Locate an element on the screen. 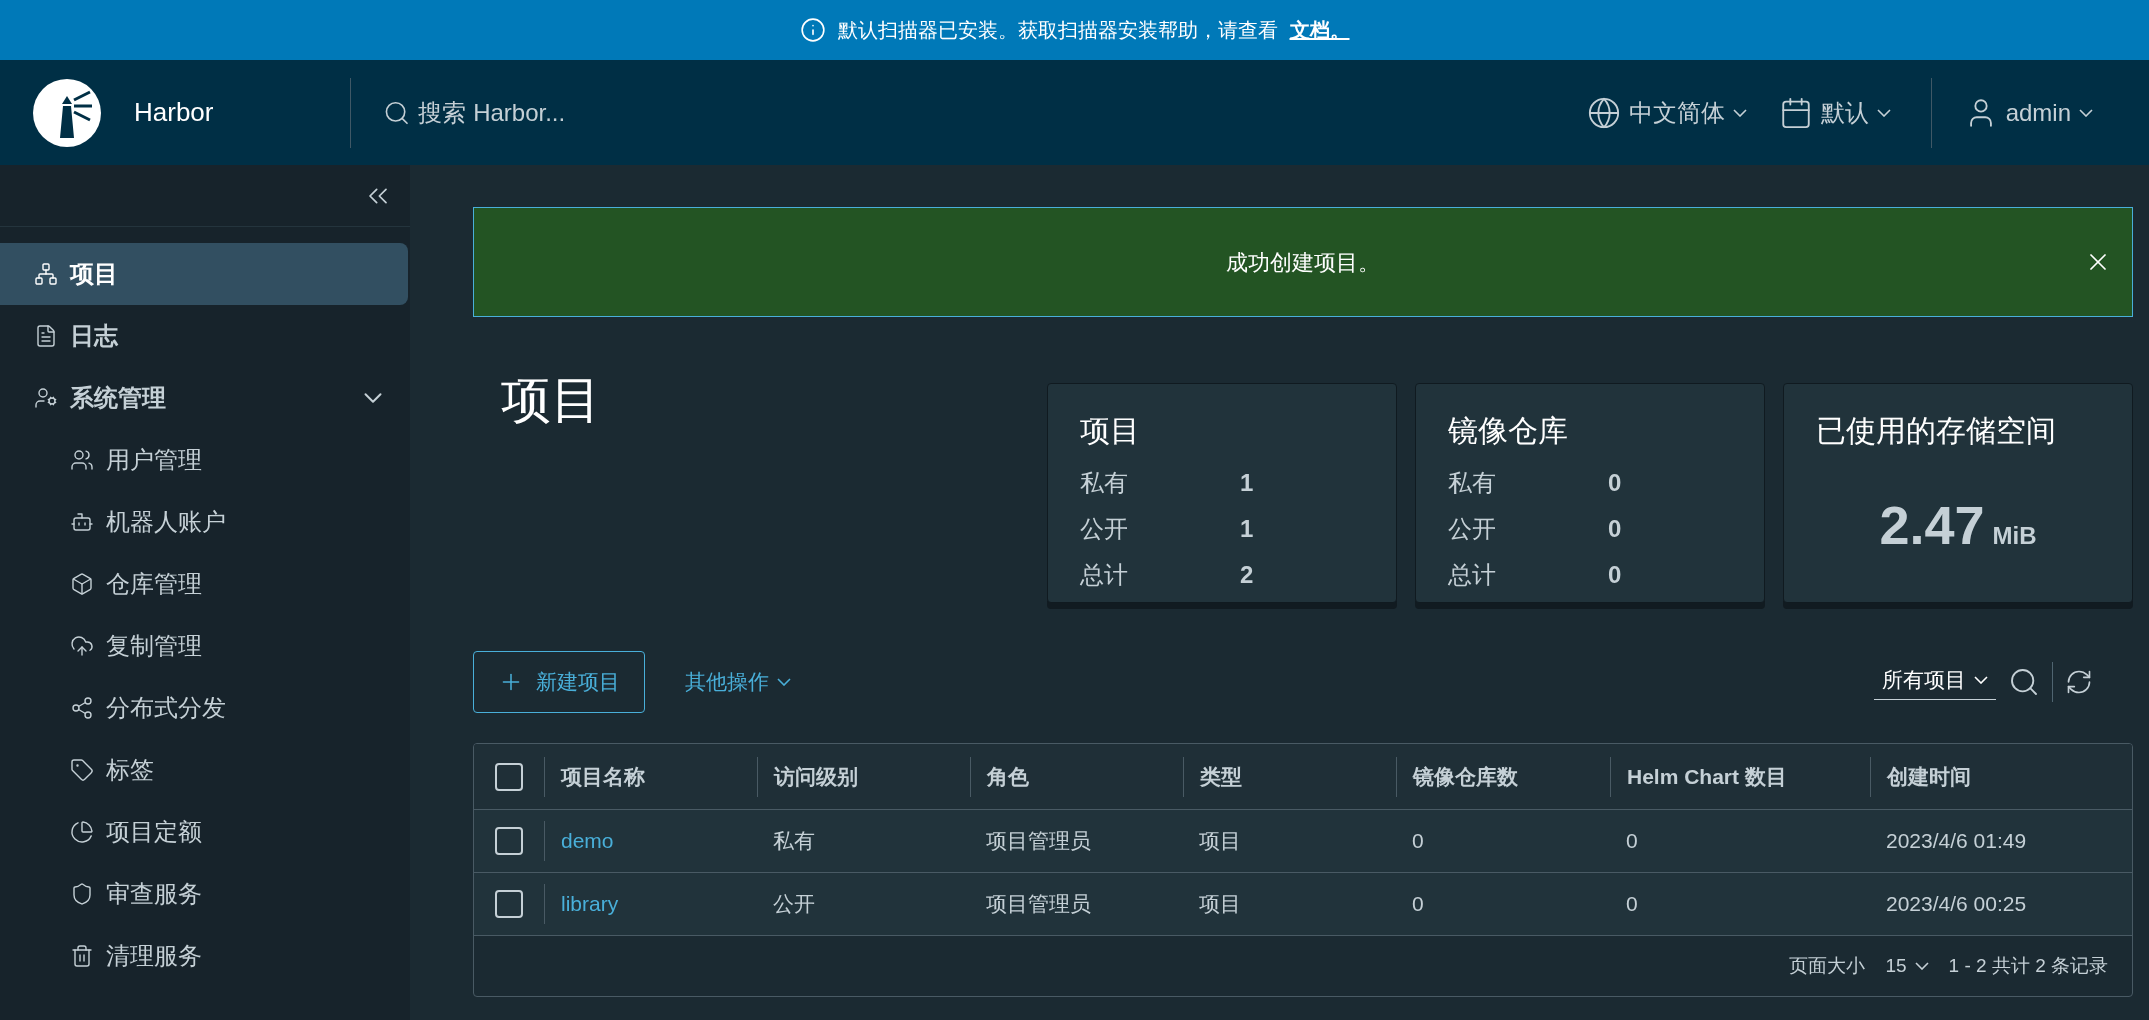 The width and height of the screenshot is (2149, 1020). sidebar-item: 复制管理 is located at coordinates (204, 646).